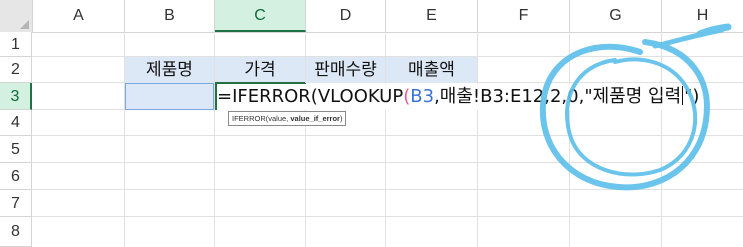  I want to click on column-header-g: G, so click(616, 16).